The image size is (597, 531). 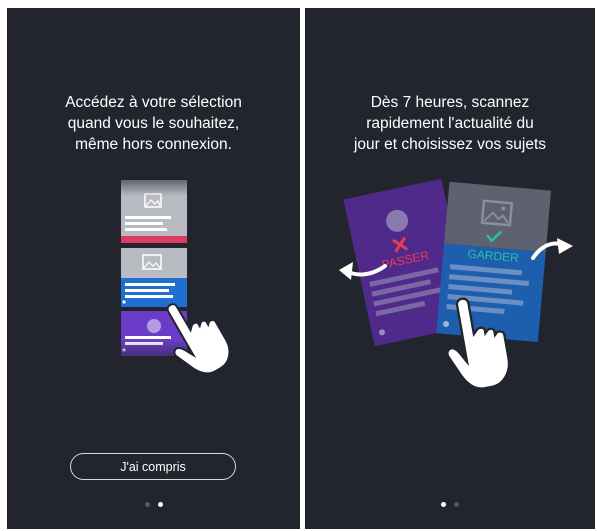 What do you see at coordinates (154, 239) in the screenshot?
I see `strip-pink` at bounding box center [154, 239].